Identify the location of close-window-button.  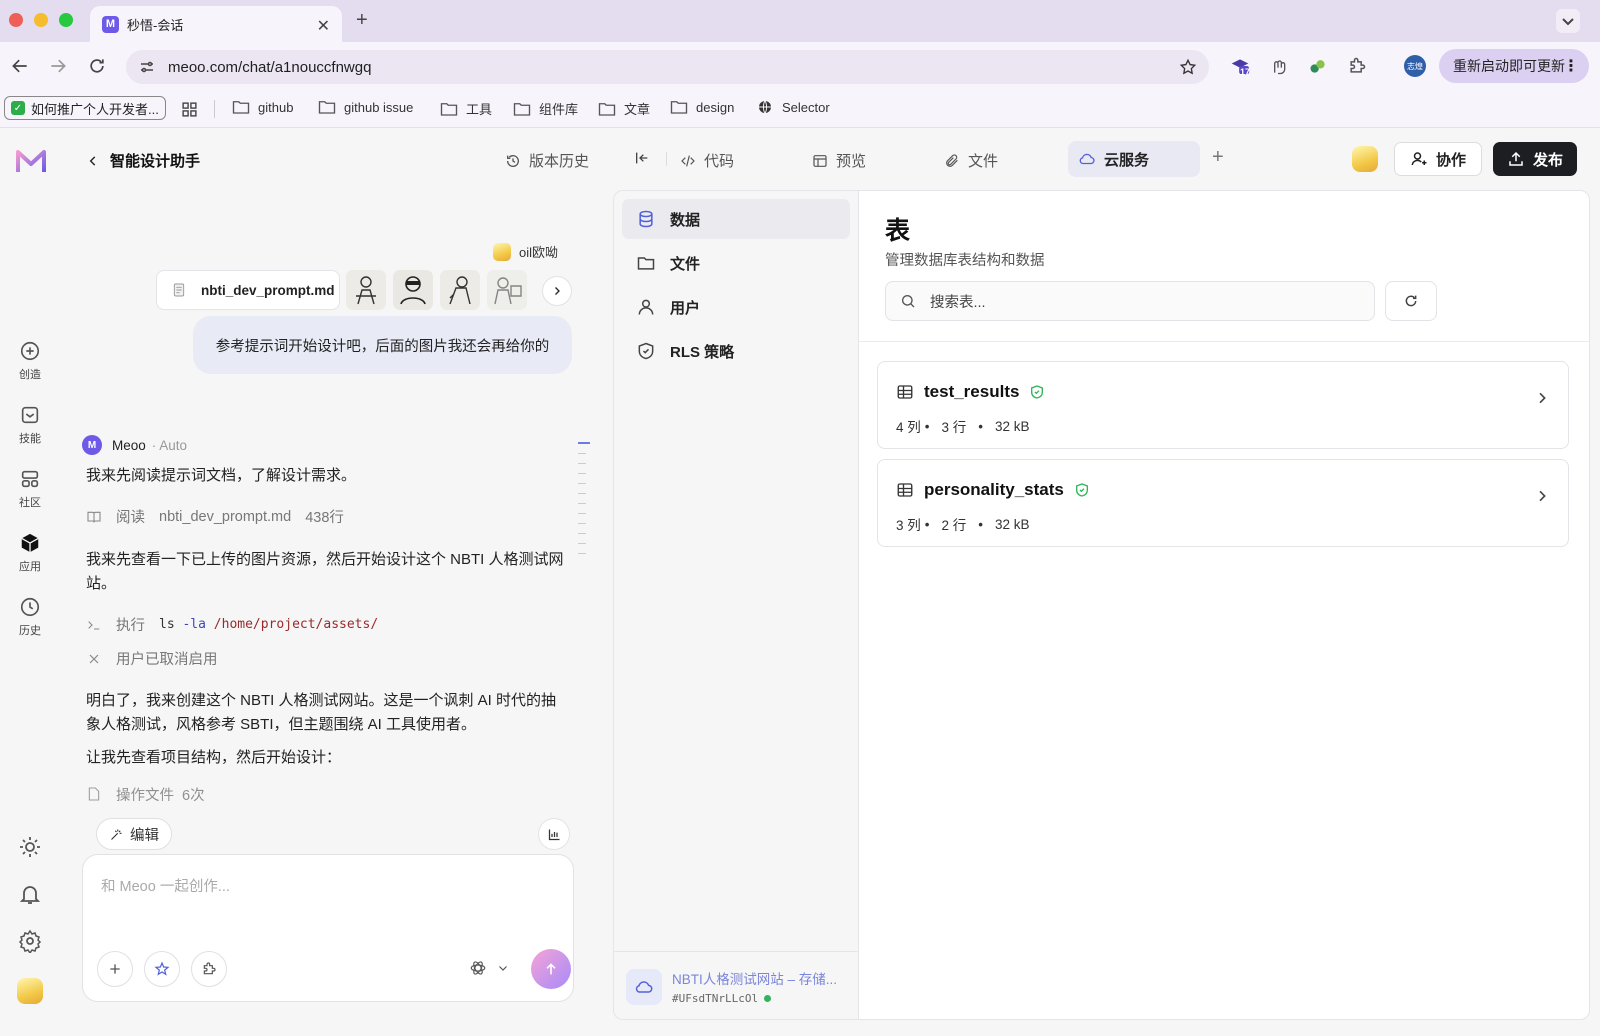
(16, 20).